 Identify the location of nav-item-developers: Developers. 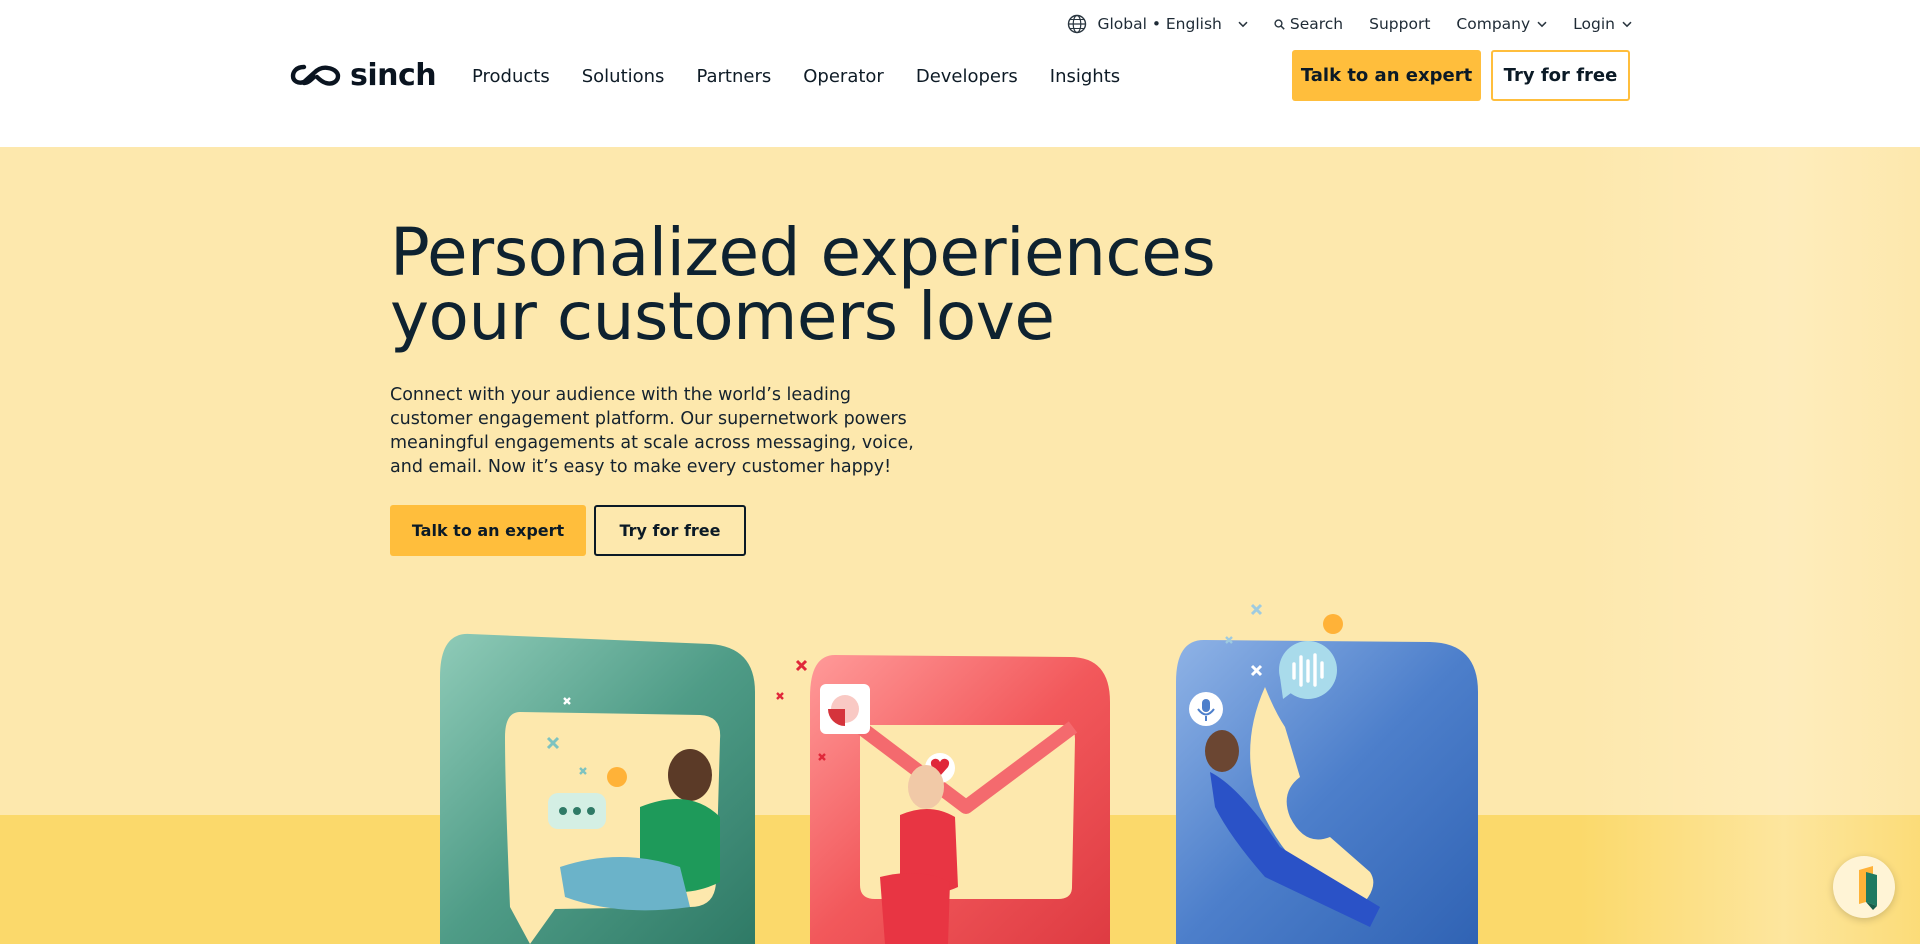
(967, 76).